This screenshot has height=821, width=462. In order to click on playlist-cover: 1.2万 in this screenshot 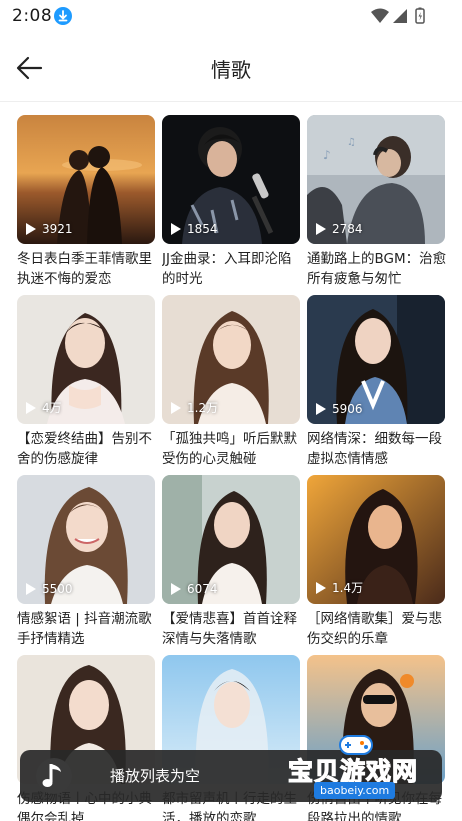, I will do `click(231, 359)`.